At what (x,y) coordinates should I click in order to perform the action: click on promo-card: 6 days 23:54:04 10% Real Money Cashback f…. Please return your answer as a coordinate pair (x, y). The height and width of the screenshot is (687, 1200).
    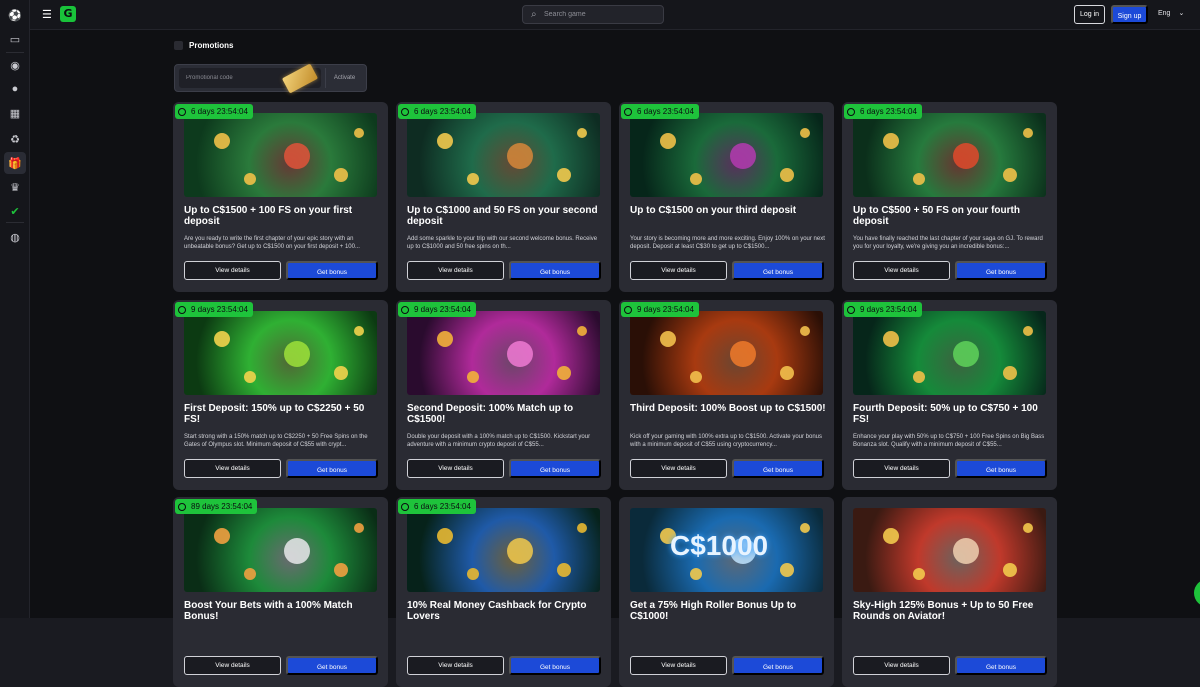
    Looking at the image, I should click on (503, 592).